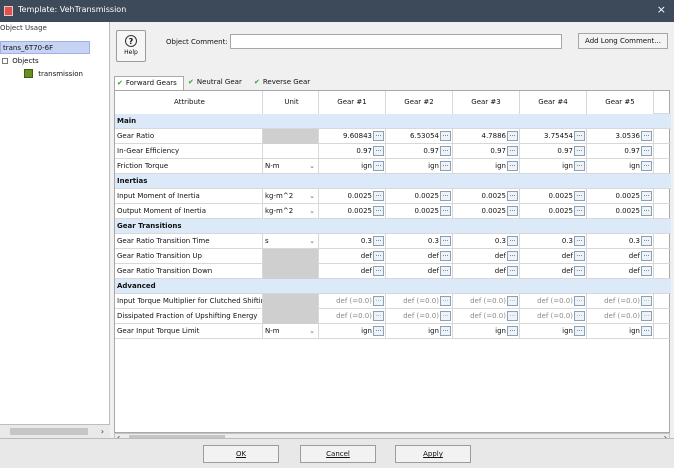  What do you see at coordinates (396, 41) in the screenshot?
I see `object-comment-input` at bounding box center [396, 41].